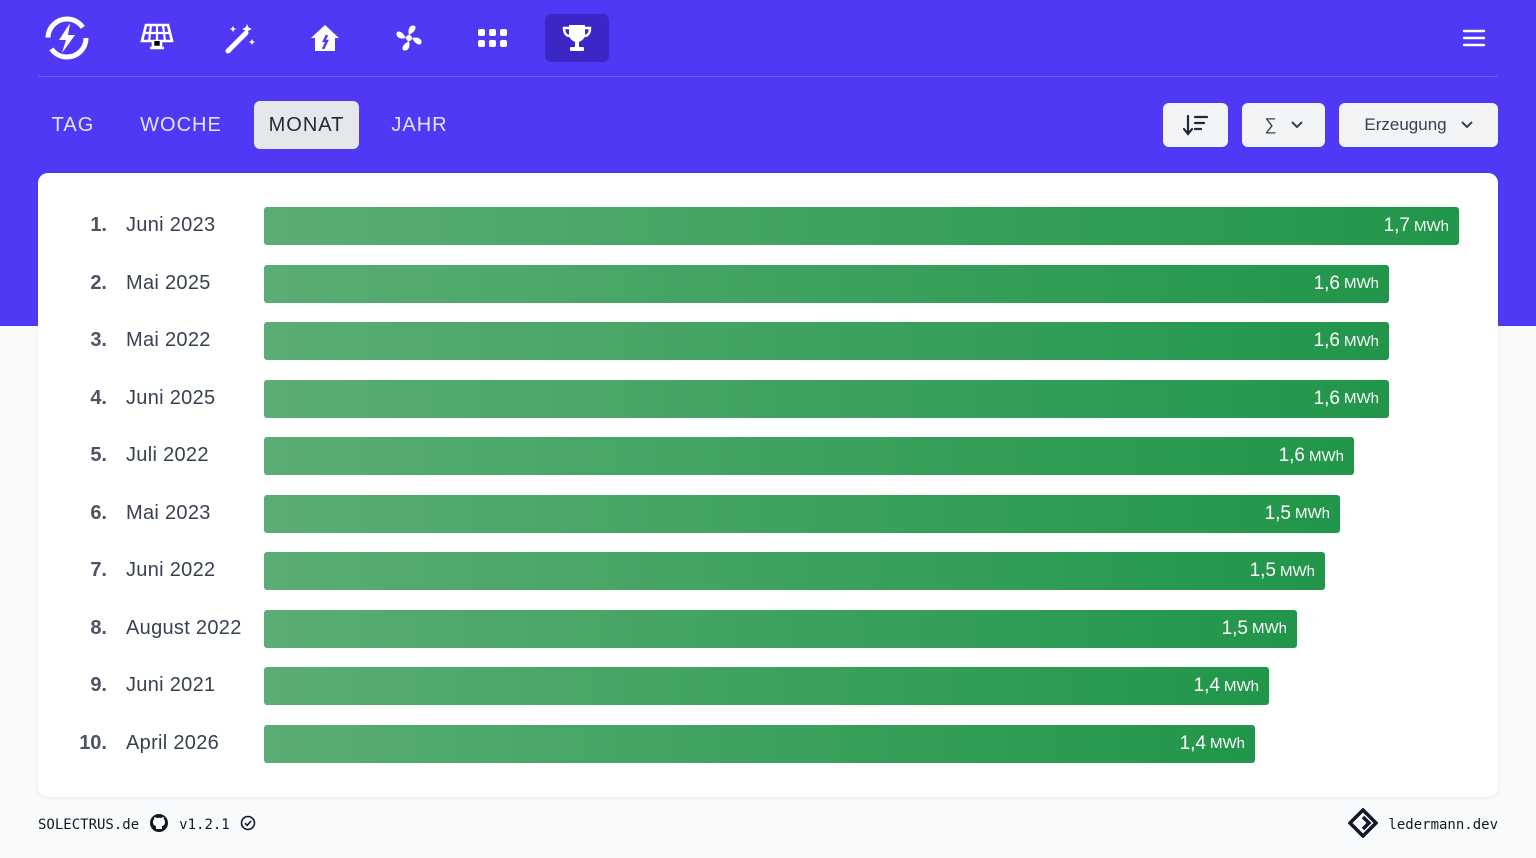 This screenshot has width=1536, height=858. I want to click on sort-descending-icon, so click(1195, 125).